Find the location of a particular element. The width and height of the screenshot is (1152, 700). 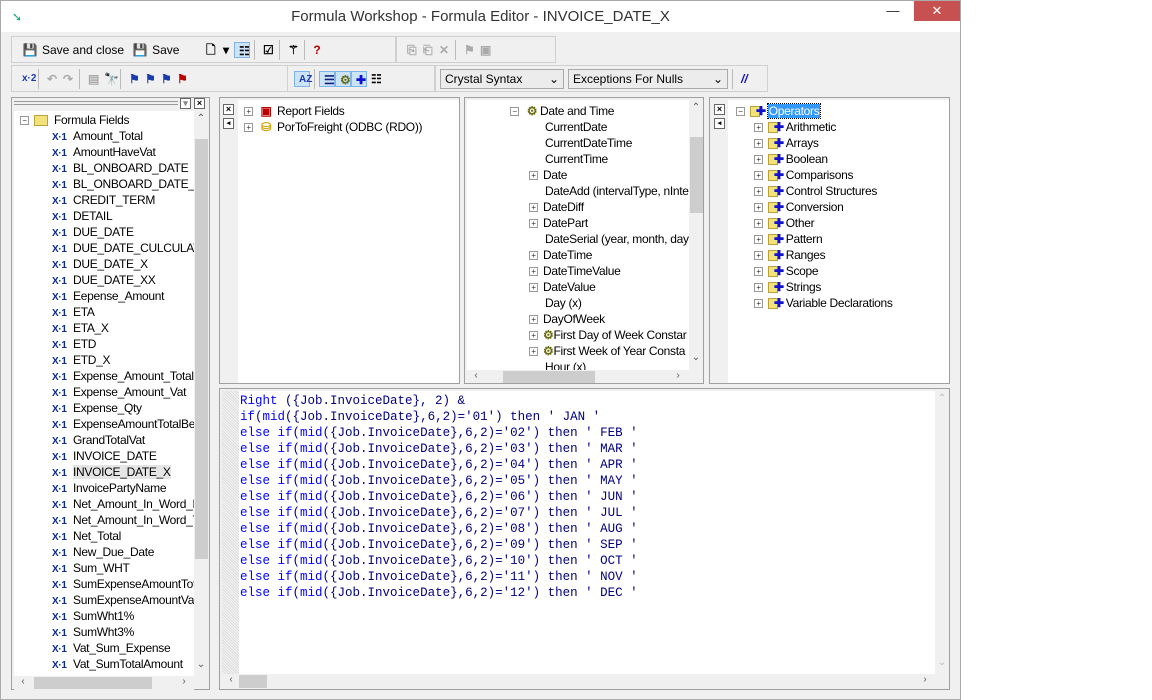

formula-field-item: X·1 DETAIL is located at coordinates (111, 216).